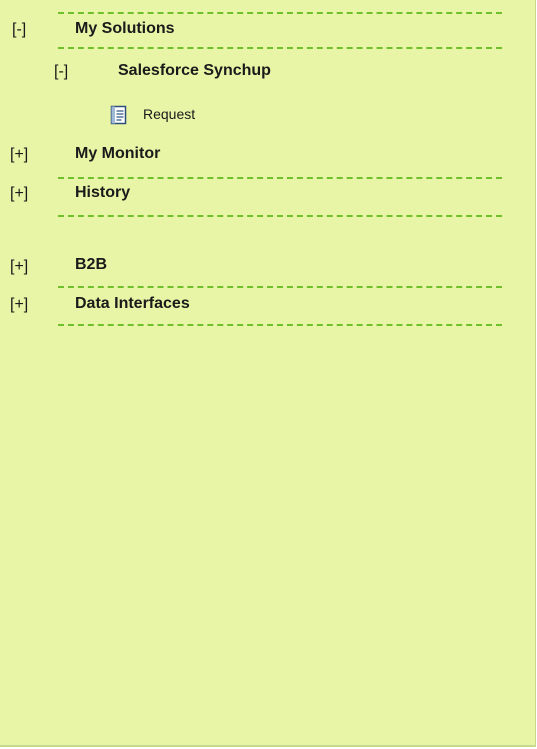 The width and height of the screenshot is (537, 749). I want to click on tree-label-data-interfaces: Data Interfaces, so click(132, 304).